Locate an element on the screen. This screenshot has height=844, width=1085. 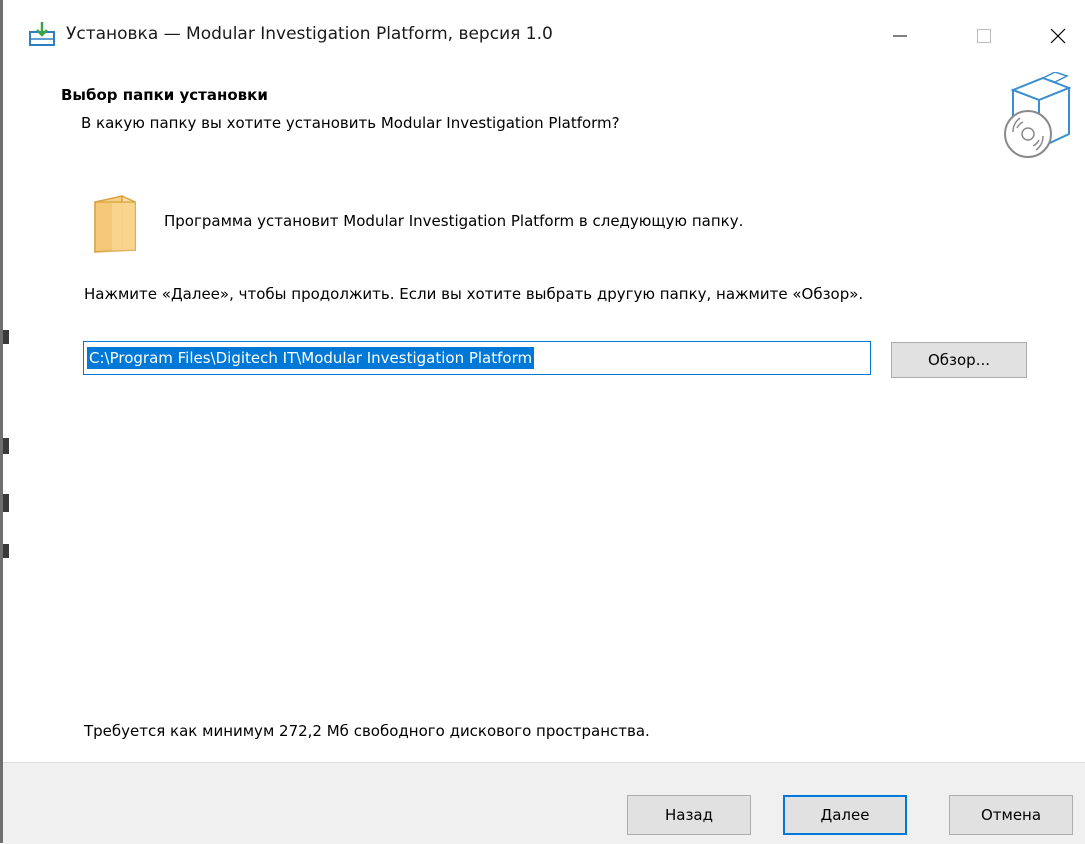
close-button is located at coordinates (1057, 36).